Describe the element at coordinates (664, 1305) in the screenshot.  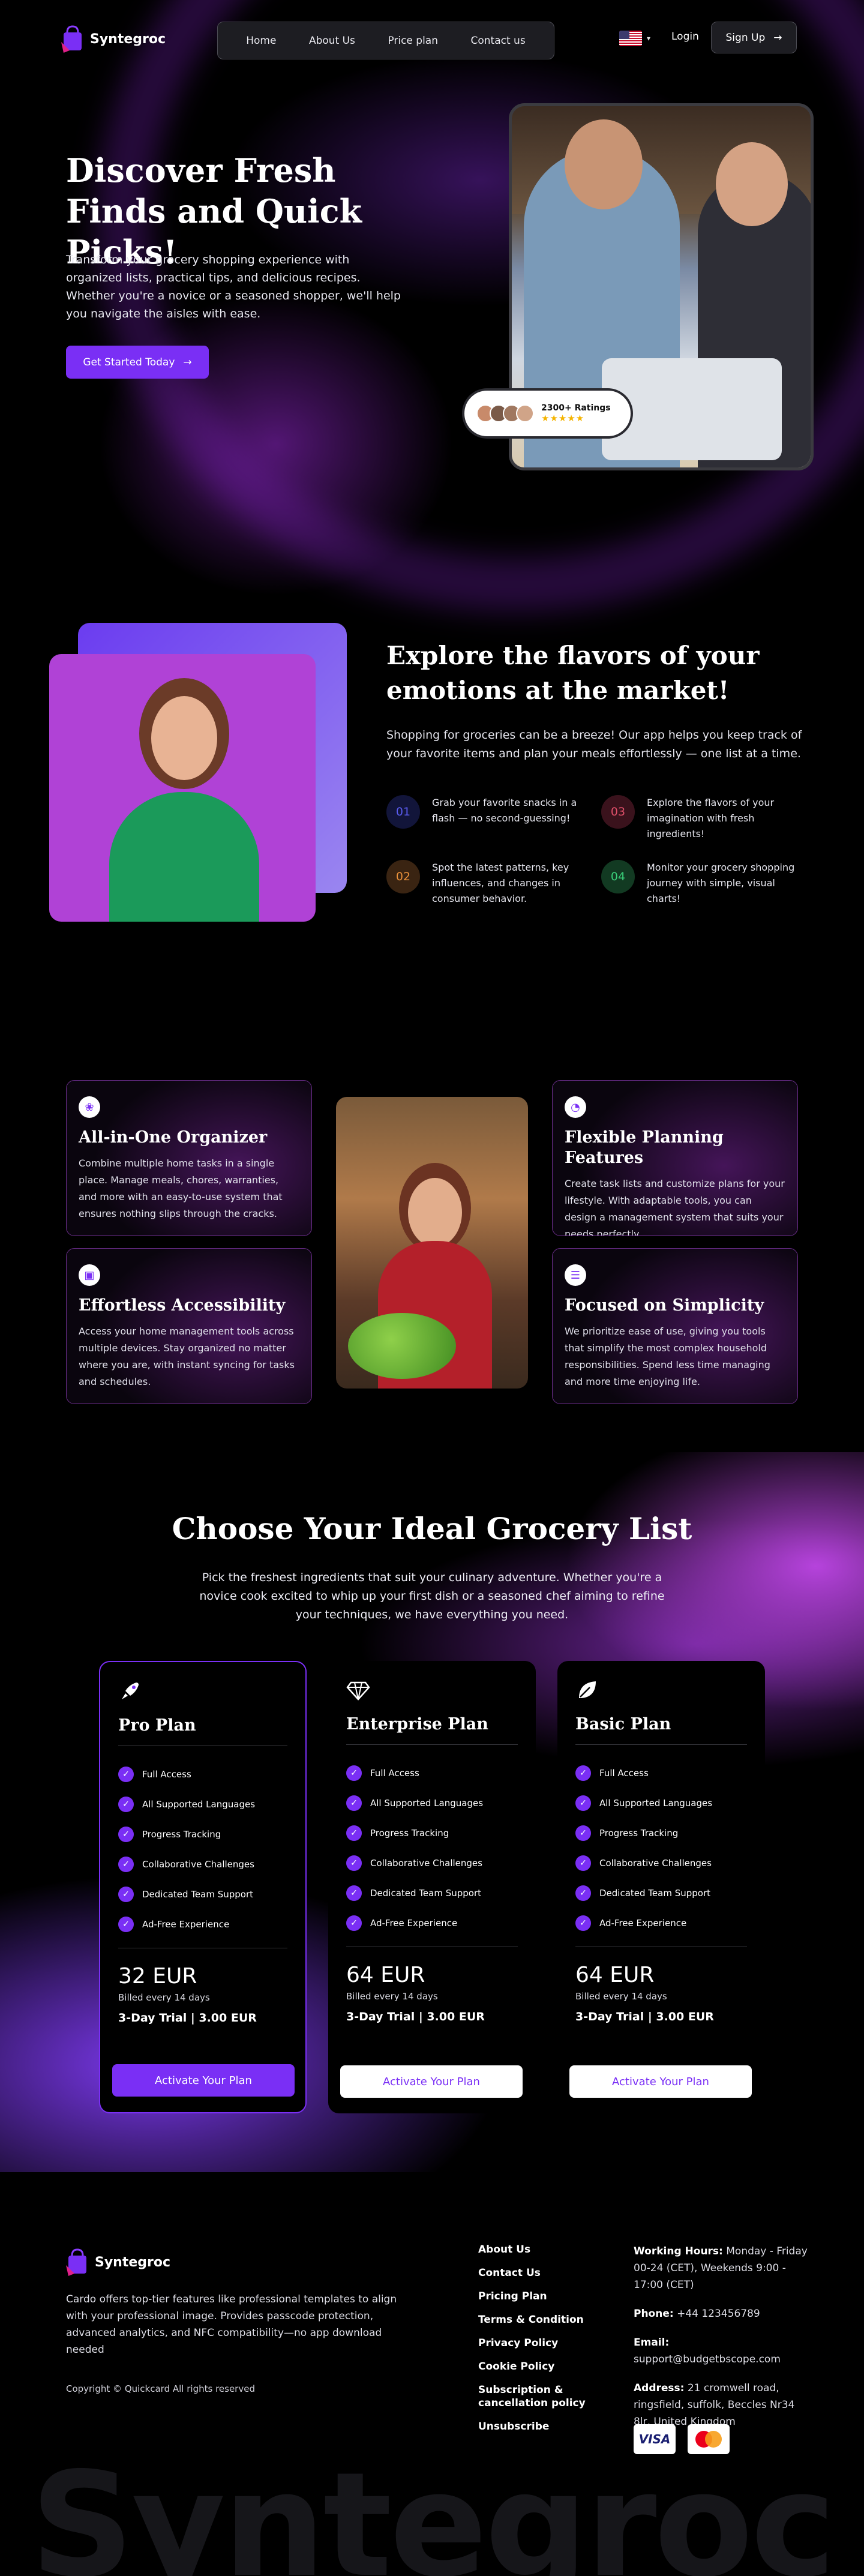
I see `card-title: Focused on Simplicity` at that location.